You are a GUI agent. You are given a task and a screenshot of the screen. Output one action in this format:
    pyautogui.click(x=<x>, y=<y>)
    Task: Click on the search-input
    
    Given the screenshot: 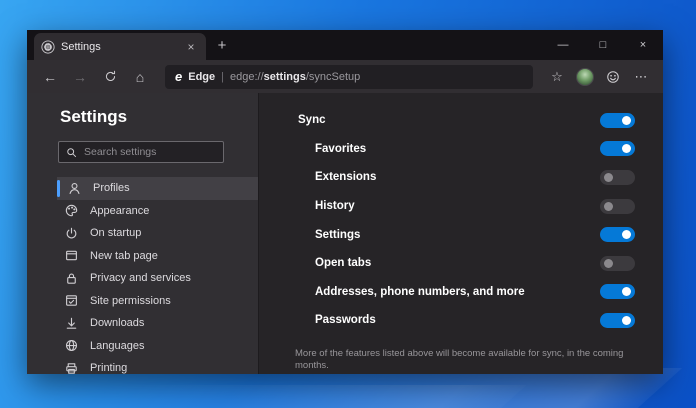 What is the action you would take?
    pyautogui.click(x=150, y=152)
    